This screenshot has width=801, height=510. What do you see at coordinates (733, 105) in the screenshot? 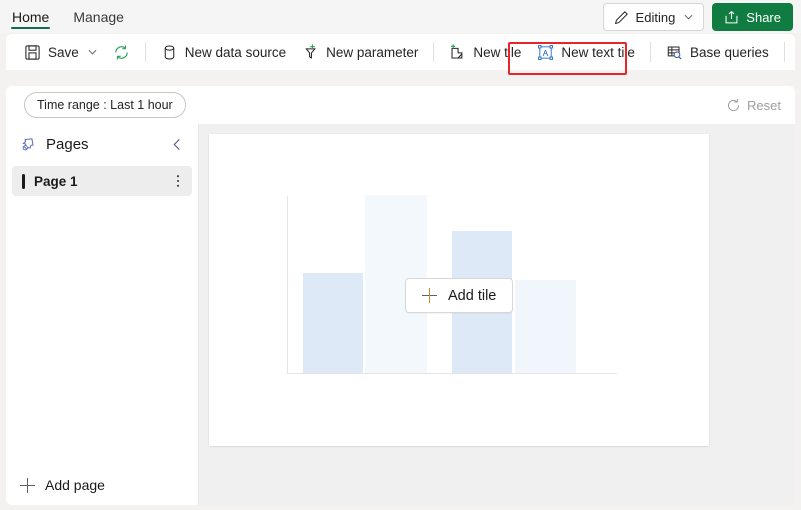
I see `reset-icon` at bounding box center [733, 105].